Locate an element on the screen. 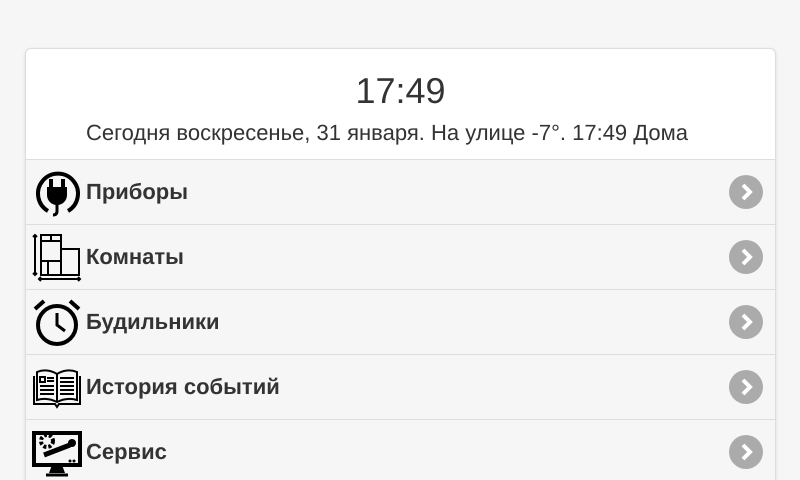 The width and height of the screenshot is (800, 480). menu-item: Сервис is located at coordinates (400, 449).